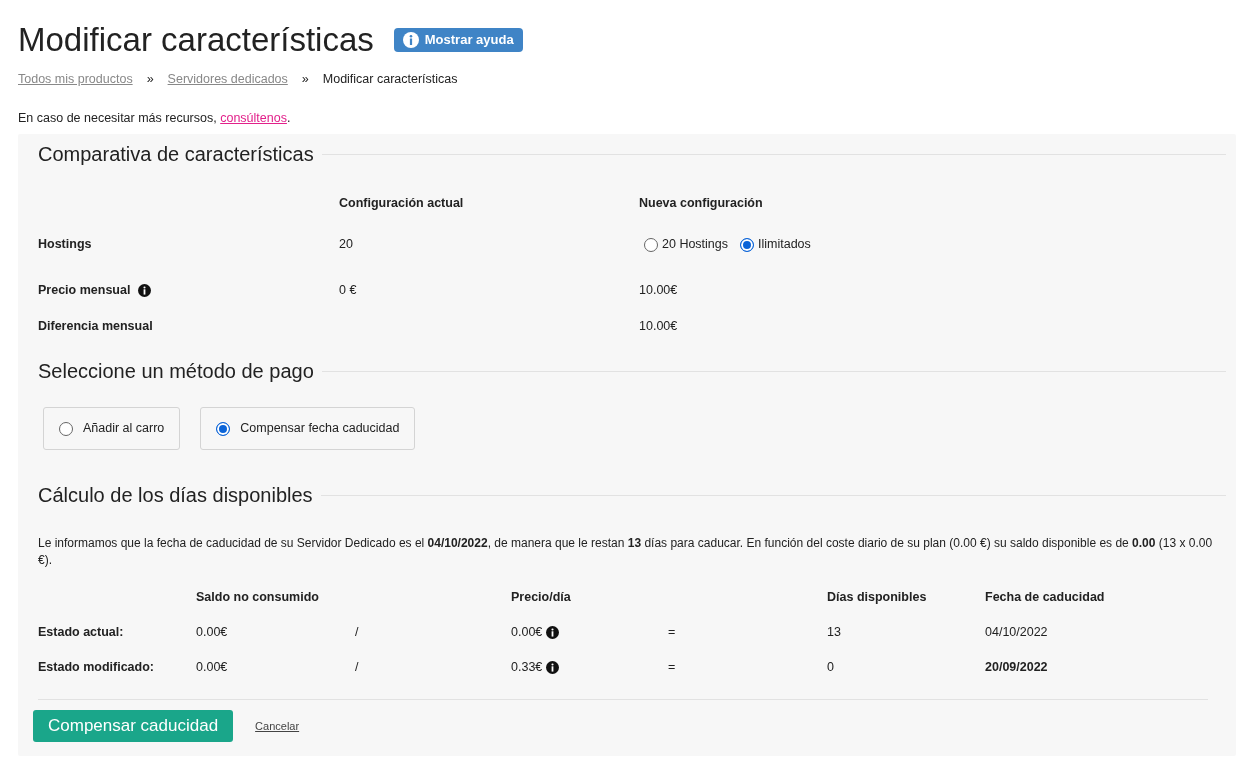 This screenshot has width=1254, height=780. Describe the element at coordinates (1017, 667) in the screenshot. I see `expiry-date: 20/09/2022` at that location.